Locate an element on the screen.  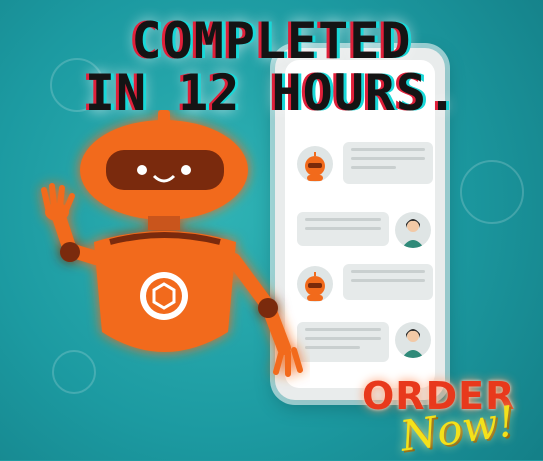
decorative-circle is located at coordinates (492, 192).